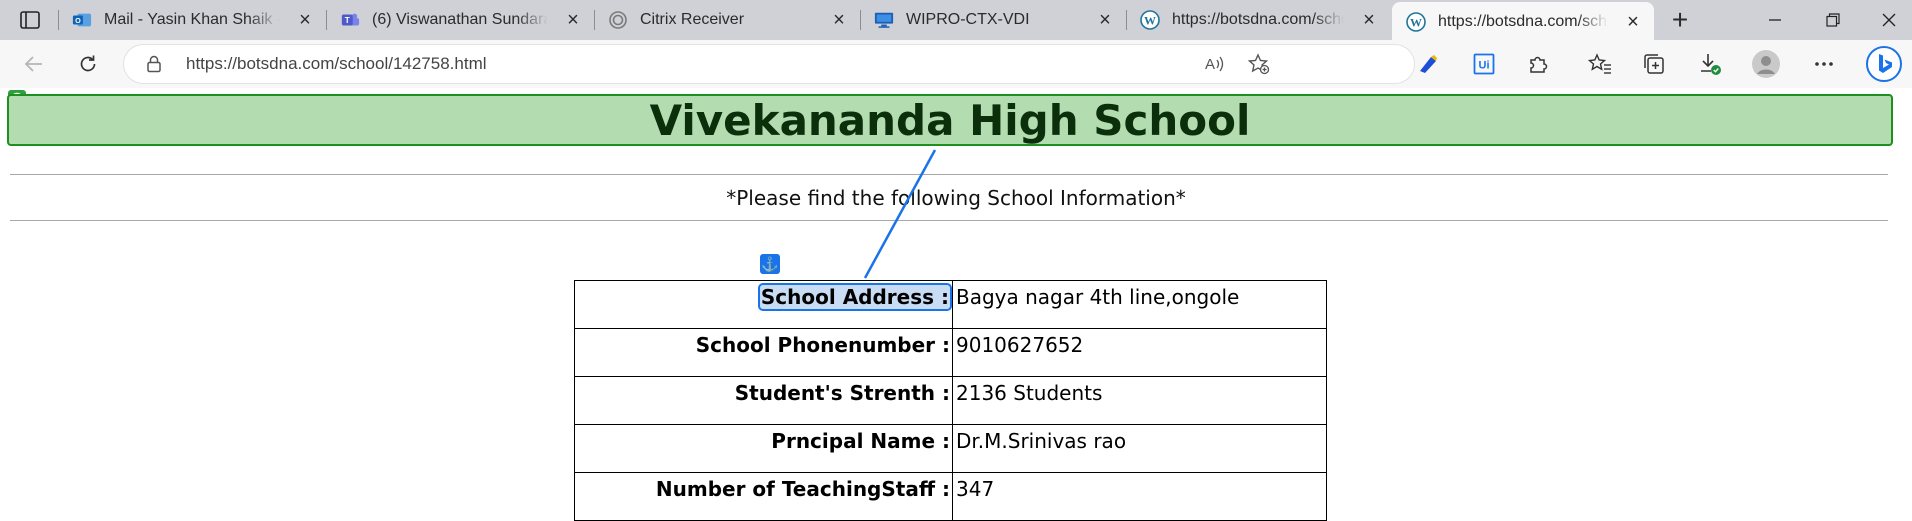  I want to click on bing-icon, so click(1884, 64).